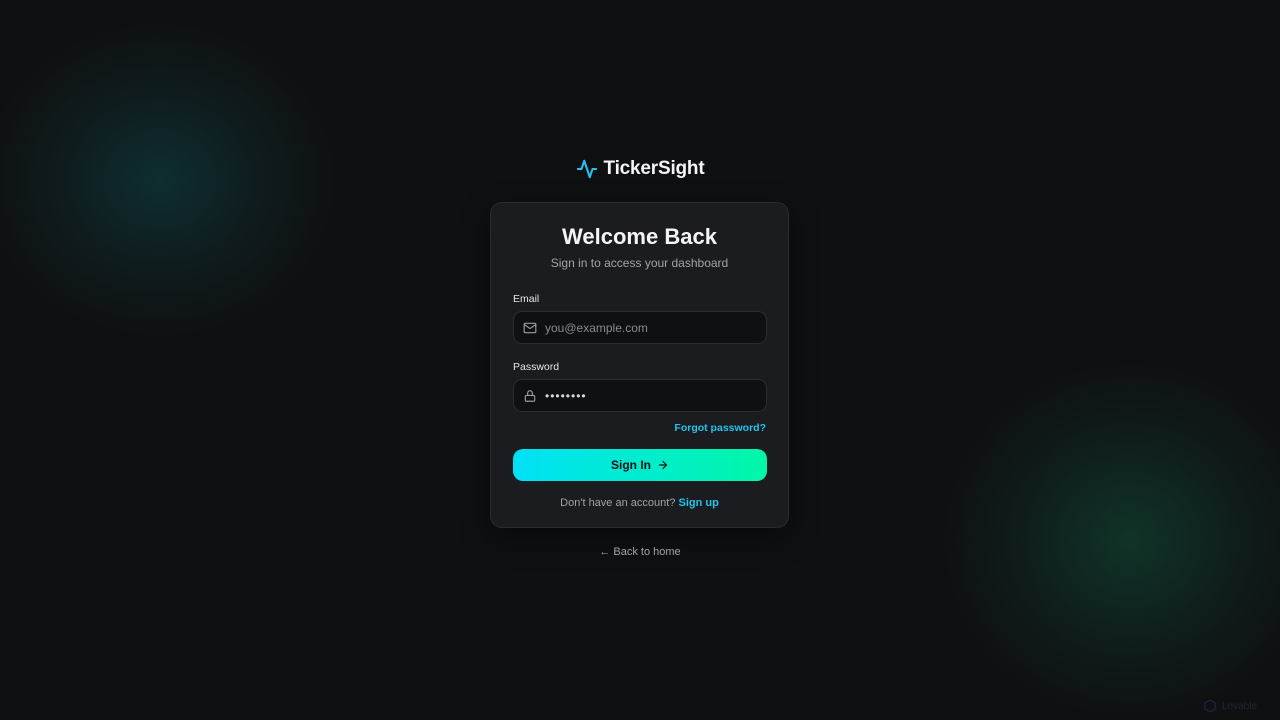 Image resolution: width=1280 pixels, height=720 pixels. I want to click on email-field-wrapper, so click(640, 327).